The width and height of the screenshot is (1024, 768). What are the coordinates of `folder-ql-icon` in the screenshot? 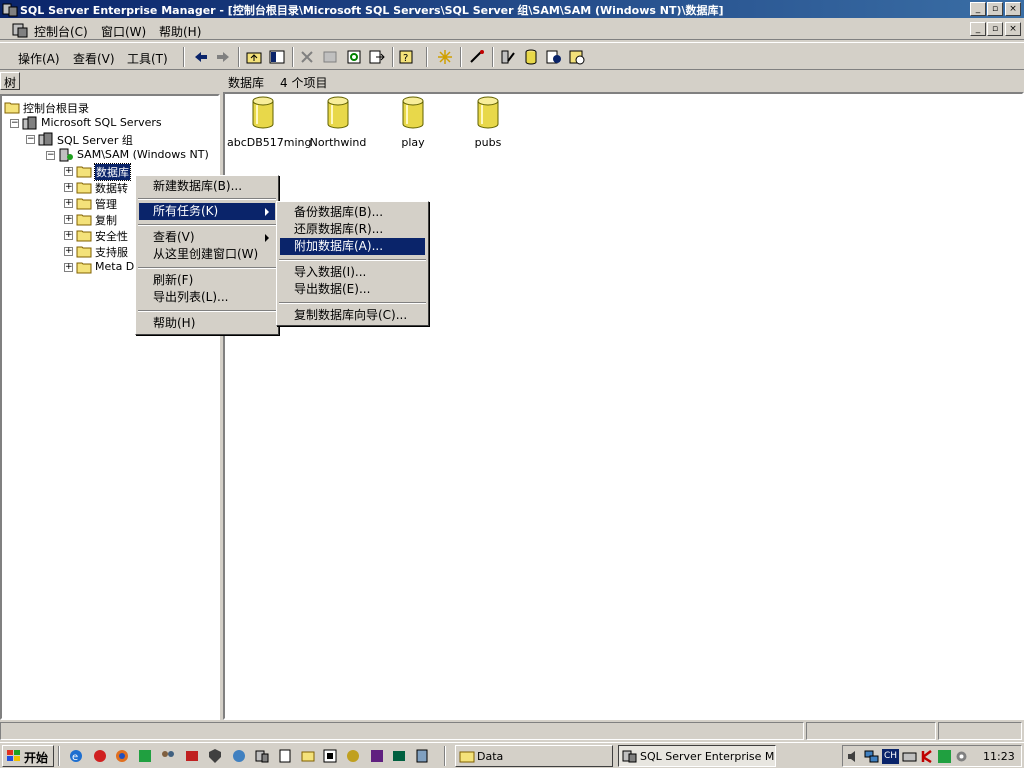 It's located at (308, 756).